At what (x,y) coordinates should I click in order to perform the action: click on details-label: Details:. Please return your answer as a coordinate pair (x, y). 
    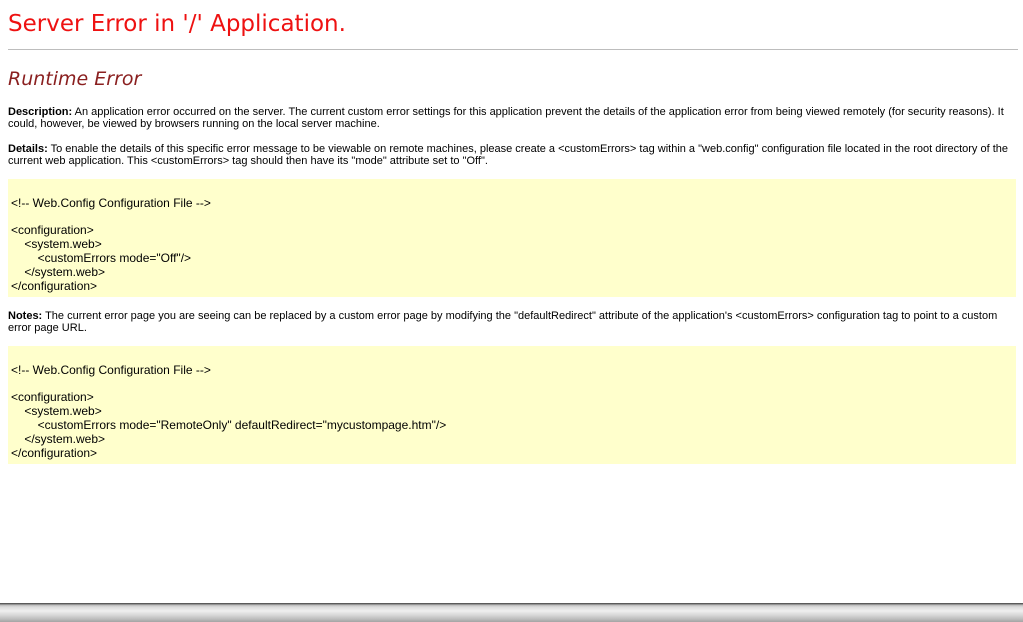
    Looking at the image, I should click on (28, 149).